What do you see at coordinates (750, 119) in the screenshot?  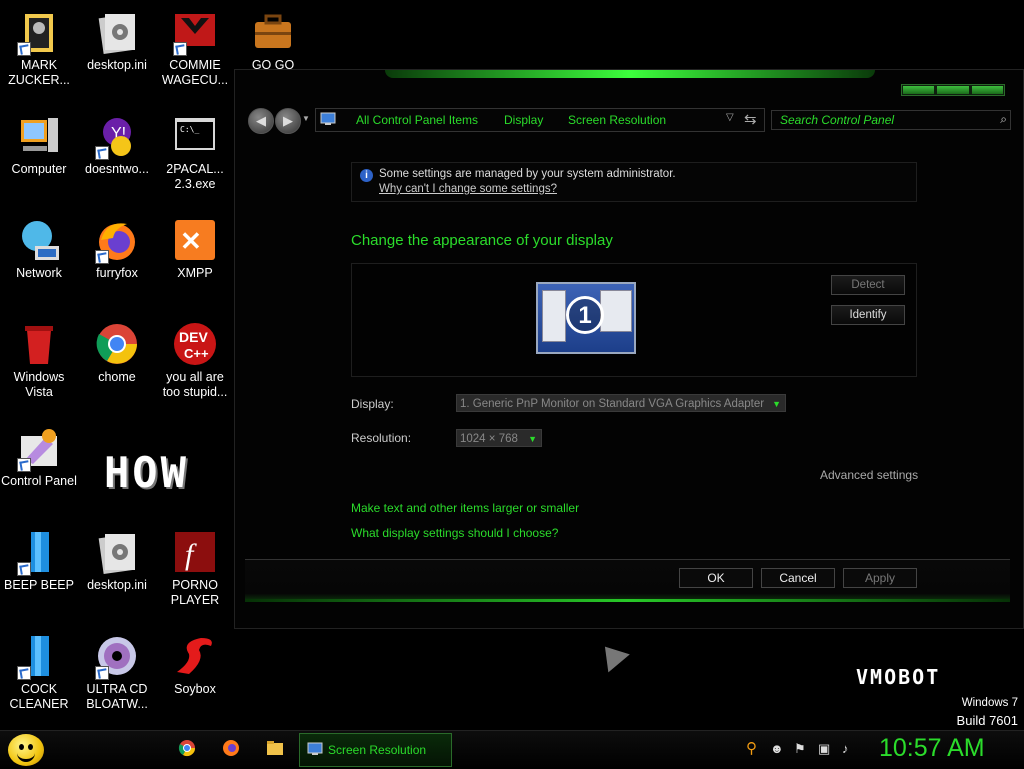 I see `refresh-icon: ⇆` at bounding box center [750, 119].